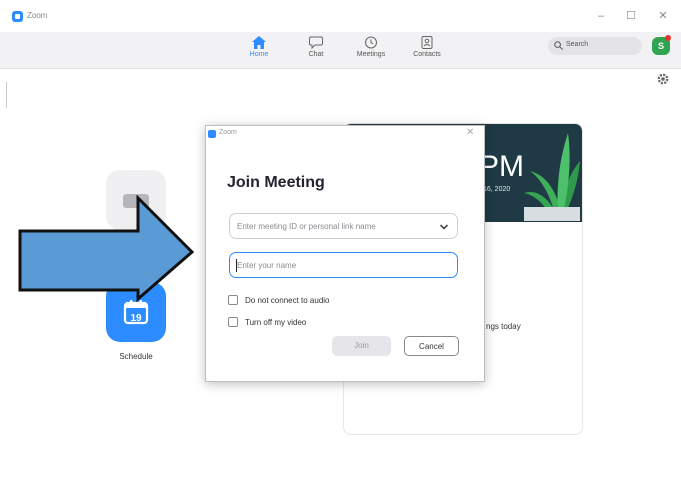 This screenshot has width=681, height=487. I want to click on meeting-id-input: Enter meeting ID or personal link name, so click(343, 226).